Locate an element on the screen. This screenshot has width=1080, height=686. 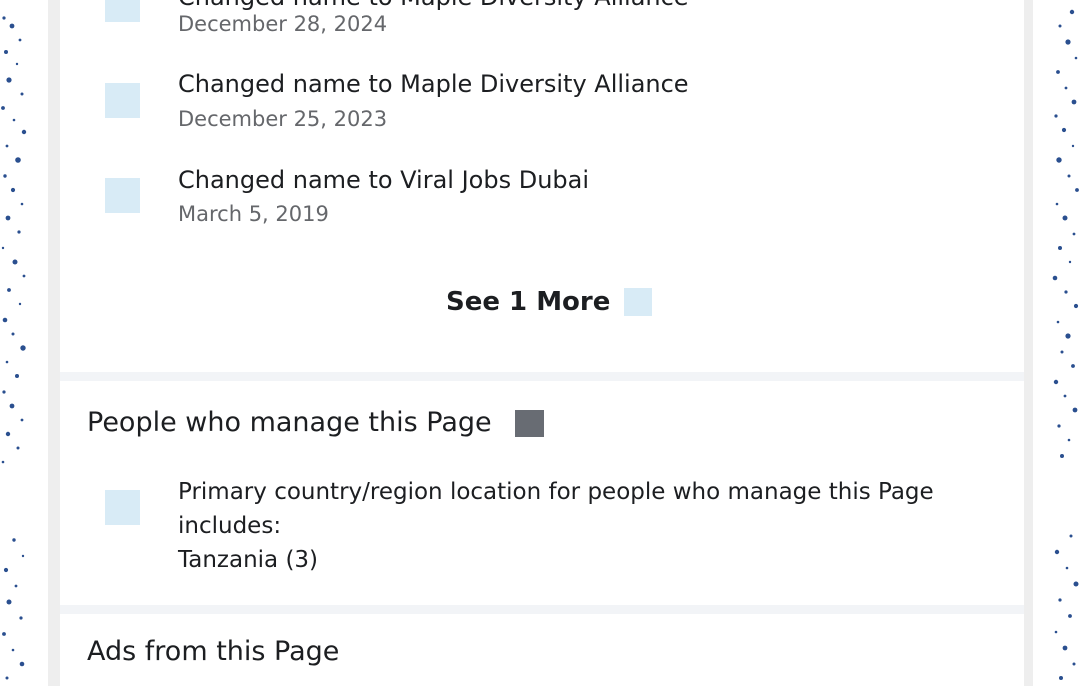
history-entry-date: December 25, 2023 is located at coordinates (283, 119).